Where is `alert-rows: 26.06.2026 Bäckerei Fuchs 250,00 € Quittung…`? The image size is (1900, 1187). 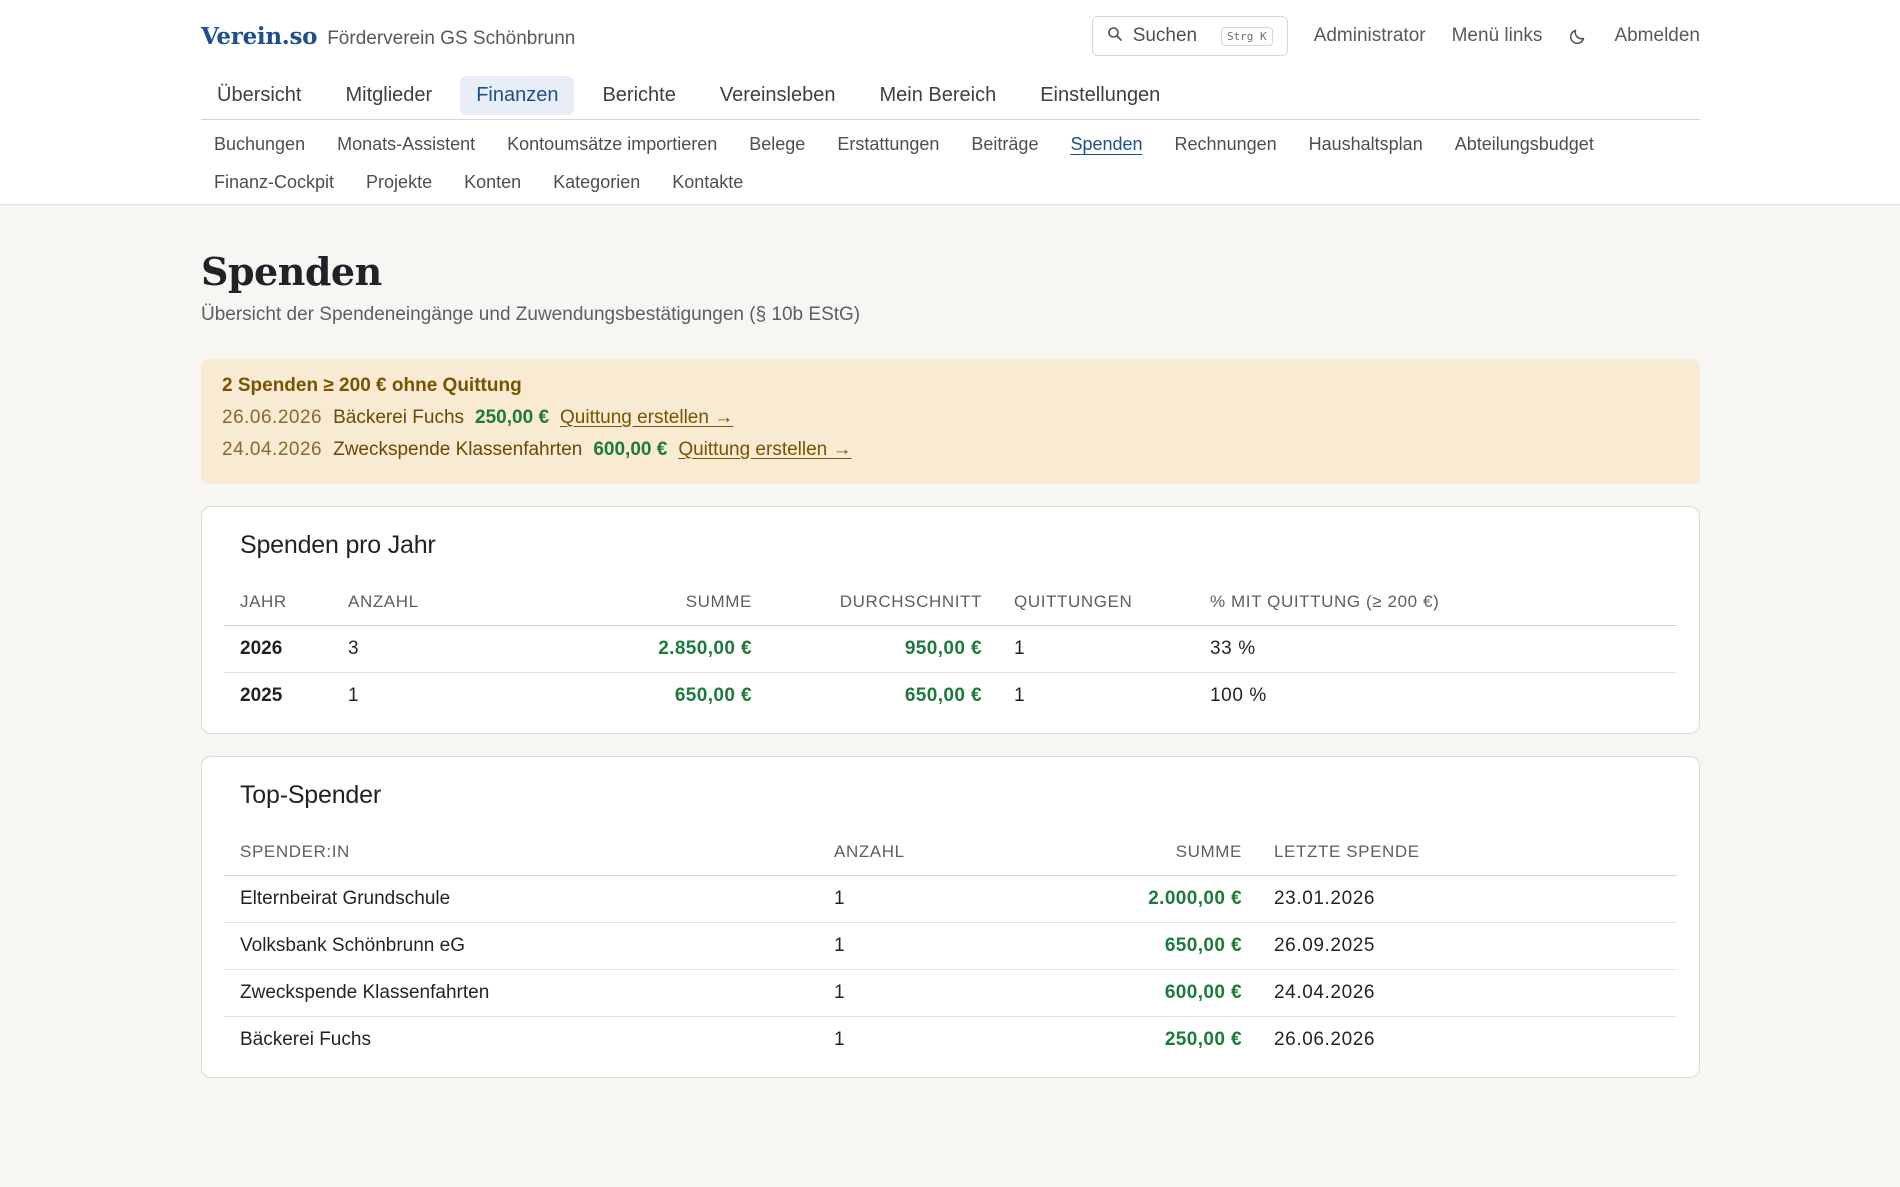 alert-rows: 26.06.2026 Bäckerei Fuchs 250,00 € Quittung… is located at coordinates (950, 434).